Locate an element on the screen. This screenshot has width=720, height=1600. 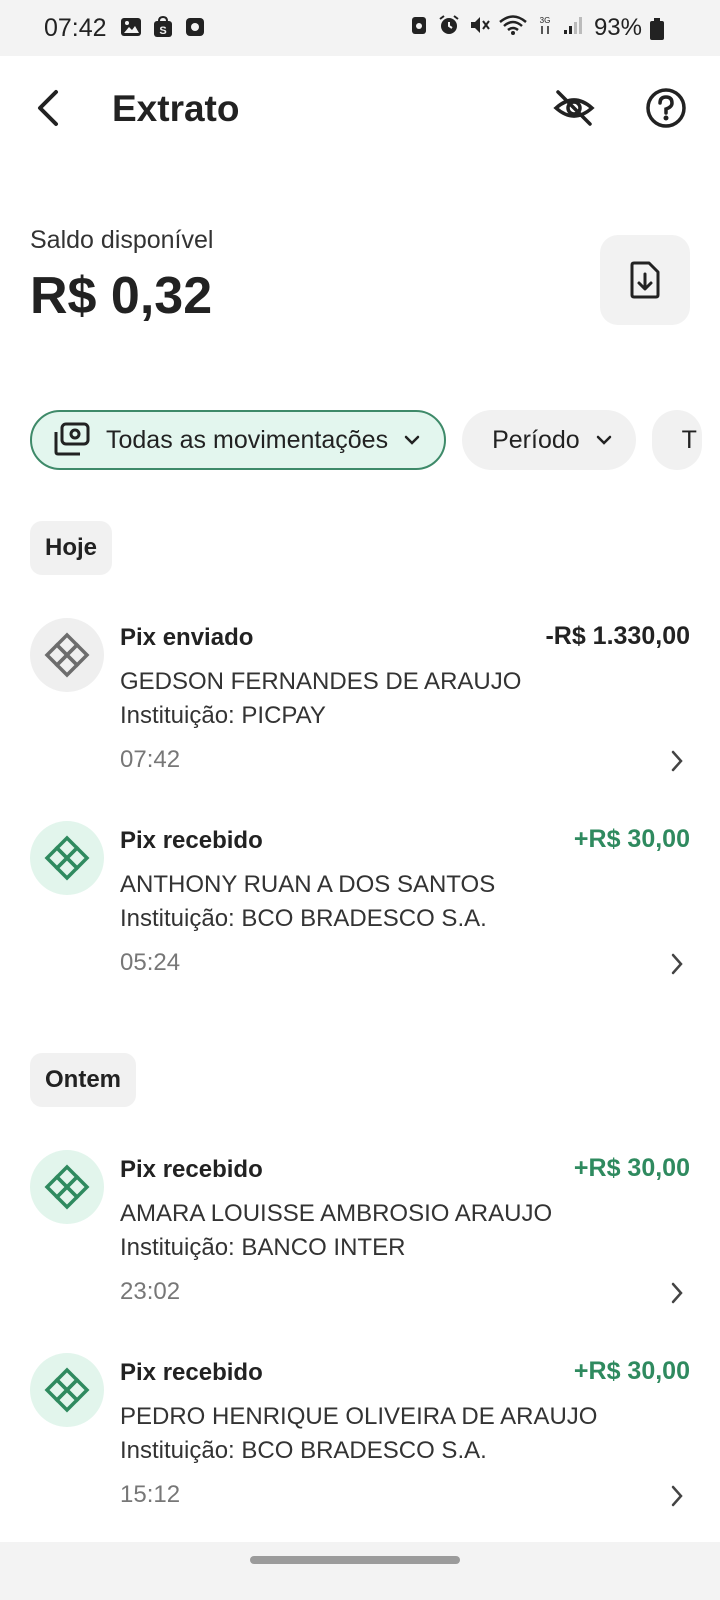
transaction-time: 15:12 is located at coordinates (150, 1494).